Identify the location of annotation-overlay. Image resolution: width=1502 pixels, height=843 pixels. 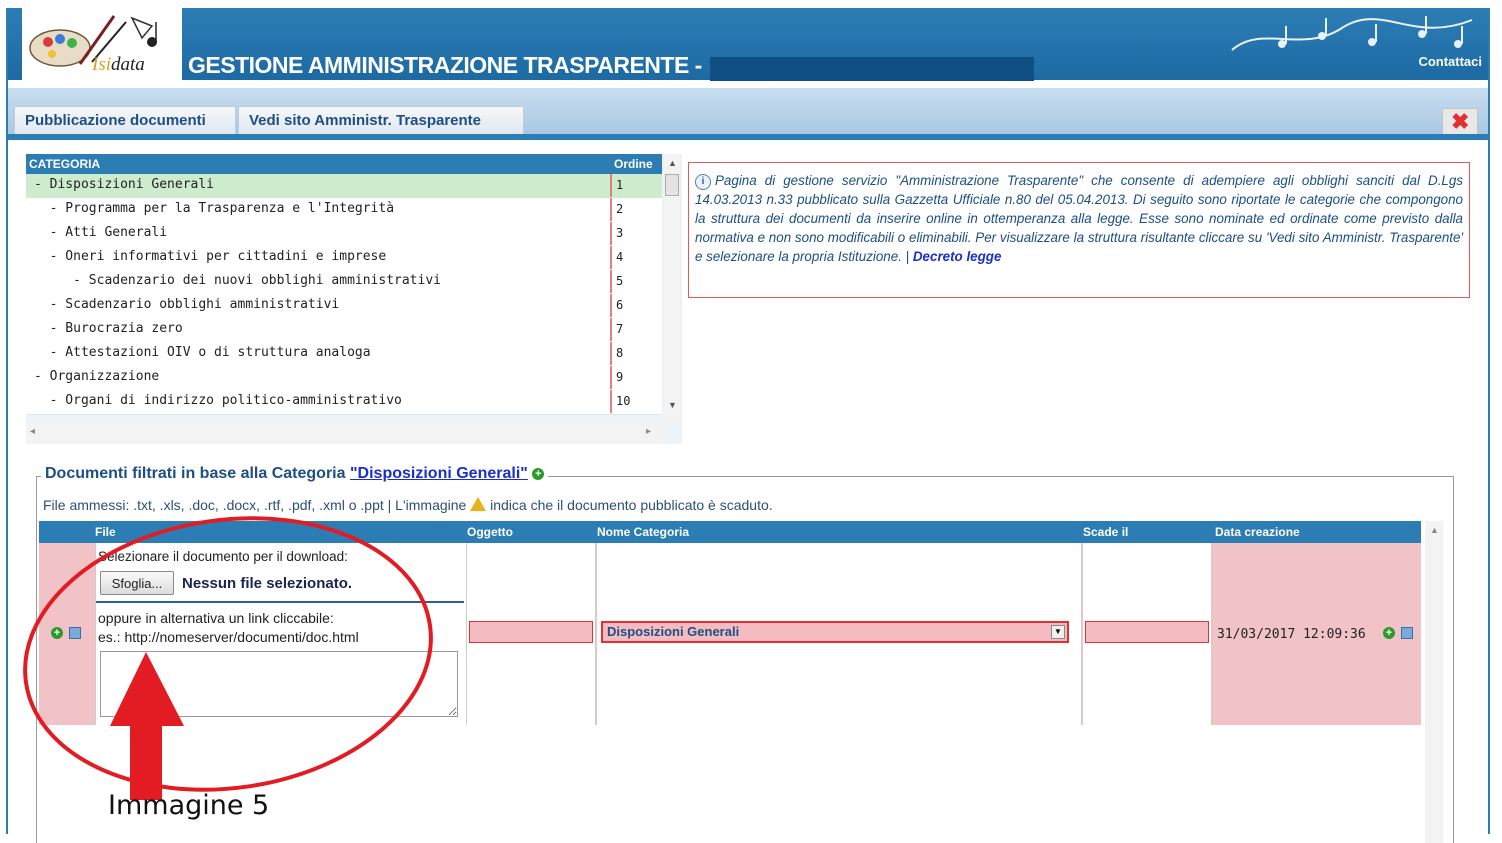
(228, 658).